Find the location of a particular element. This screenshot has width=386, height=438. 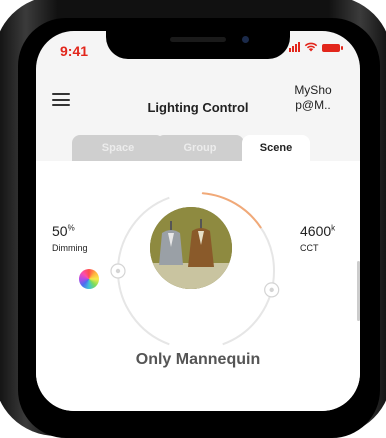

dimming-unit: % is located at coordinates (71, 228).